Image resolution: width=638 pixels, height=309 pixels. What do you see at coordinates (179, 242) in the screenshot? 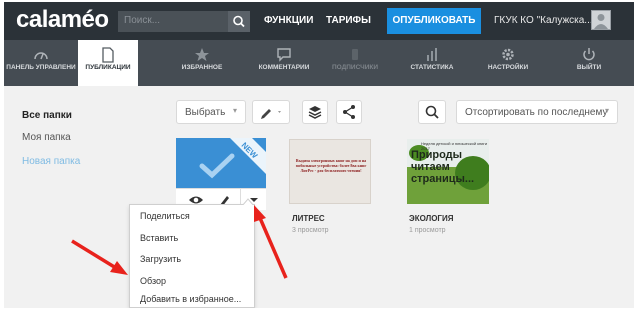
I see `annotation-arrows` at bounding box center [179, 242].